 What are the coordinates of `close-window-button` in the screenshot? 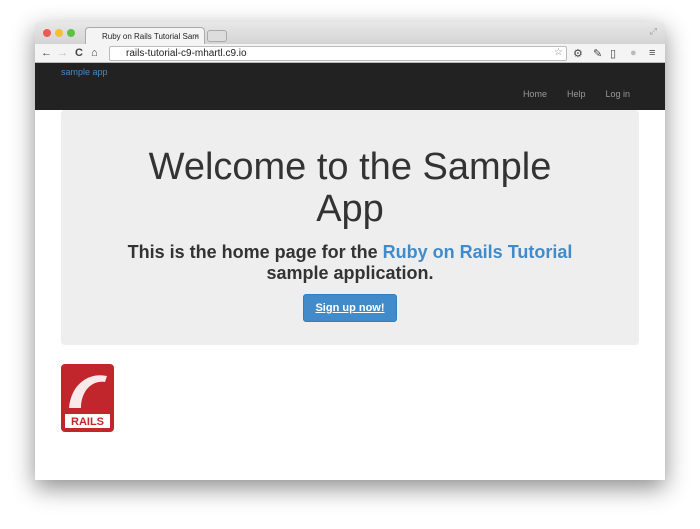 It's located at (47, 33).